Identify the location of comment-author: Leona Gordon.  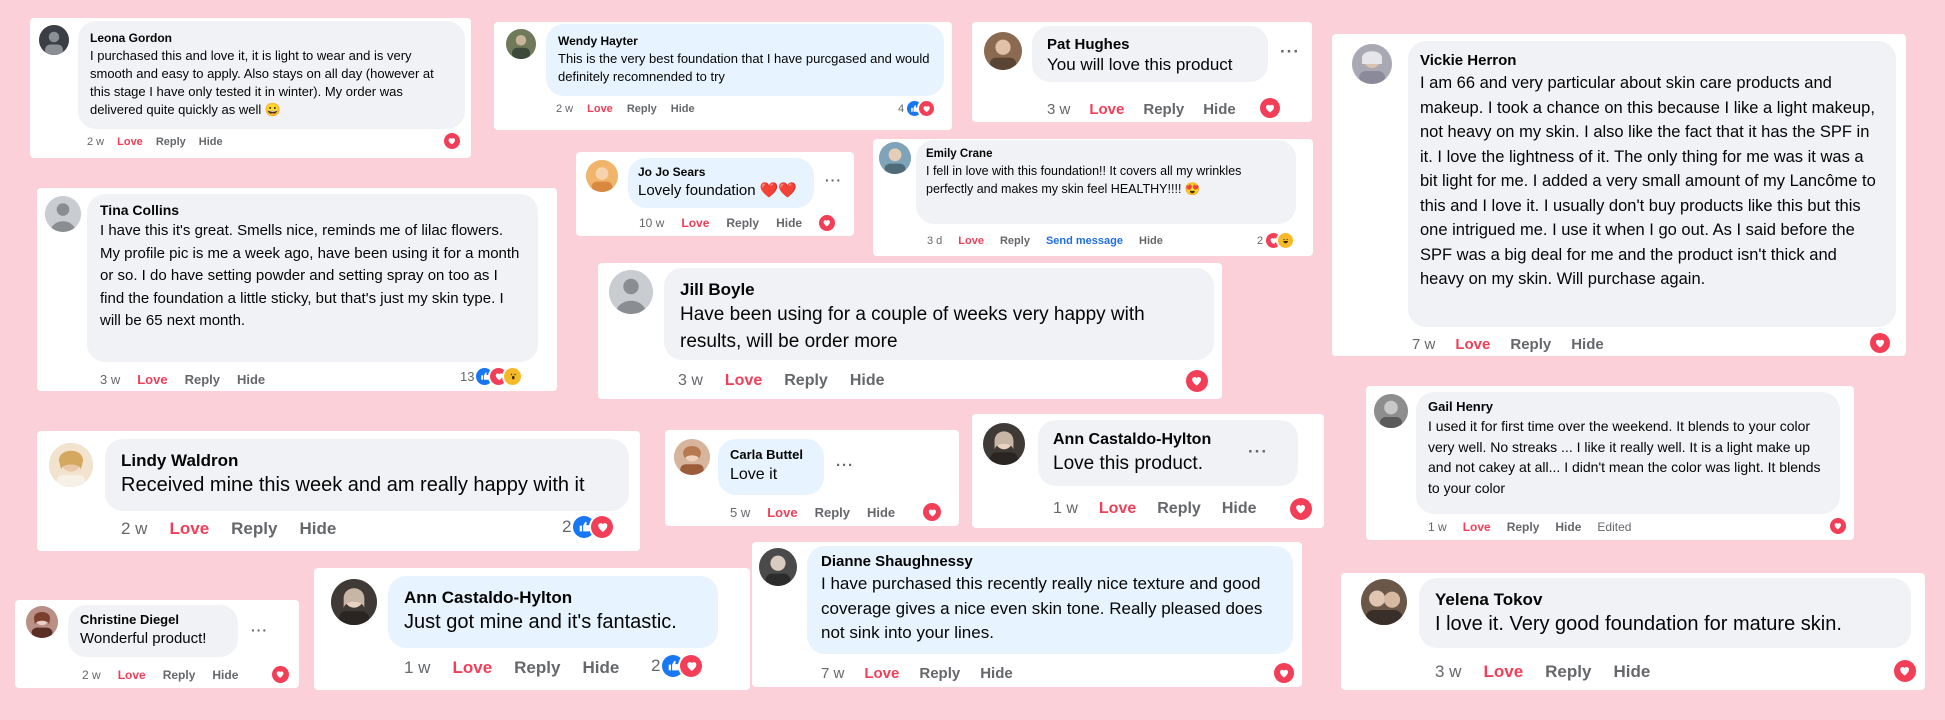
(271, 38).